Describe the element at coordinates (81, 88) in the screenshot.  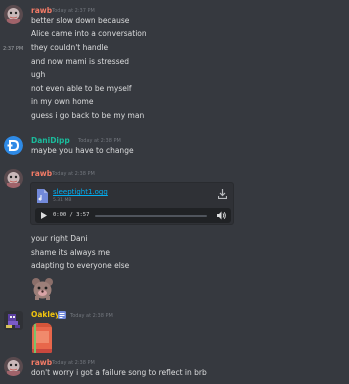
I see `message-line: not even able to be myself` at that location.